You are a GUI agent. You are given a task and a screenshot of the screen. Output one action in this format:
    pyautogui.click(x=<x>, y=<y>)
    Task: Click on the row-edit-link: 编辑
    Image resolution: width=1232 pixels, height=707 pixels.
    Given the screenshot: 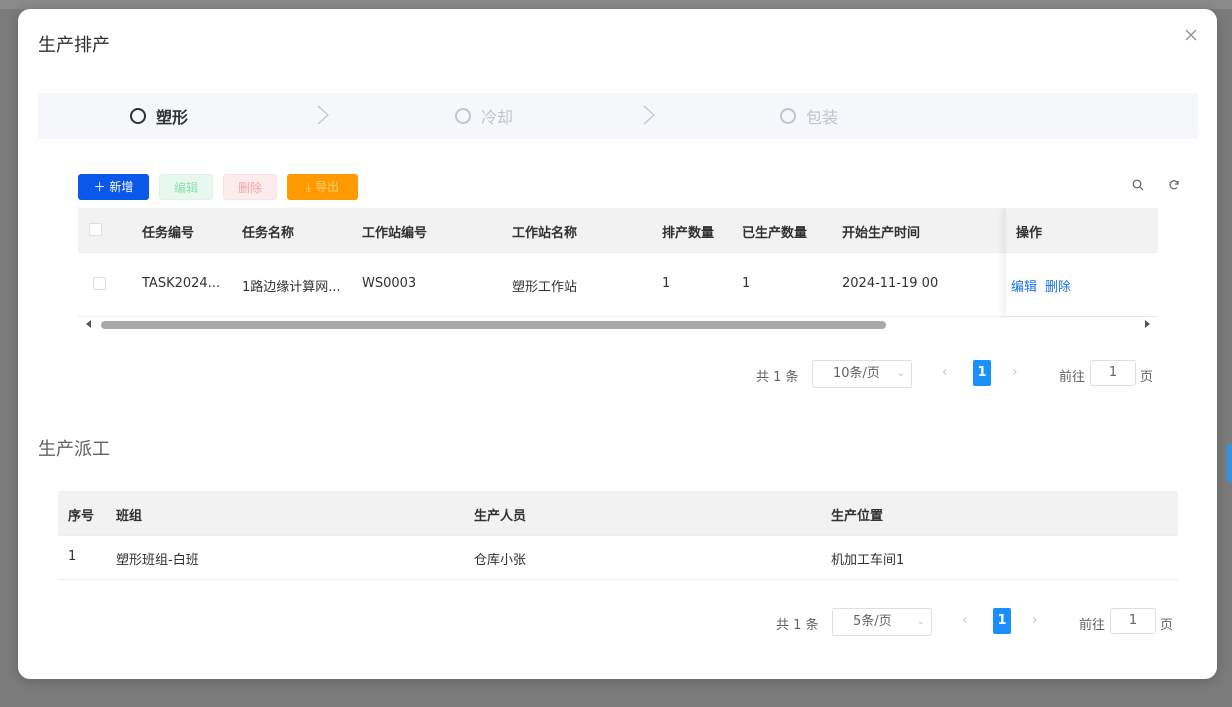 What is the action you would take?
    pyautogui.click(x=1024, y=285)
    